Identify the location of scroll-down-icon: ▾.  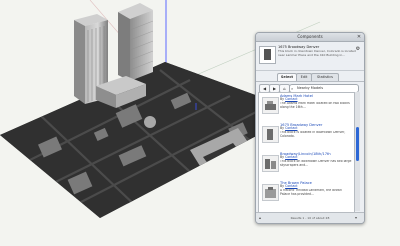
(358, 218).